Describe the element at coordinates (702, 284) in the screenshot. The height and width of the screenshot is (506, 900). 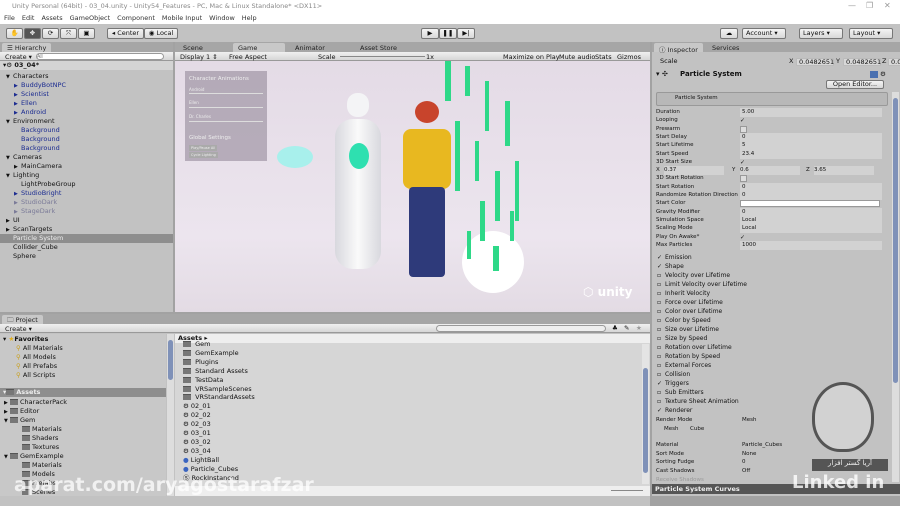
I see `module-limit-velocity-over-lifetime: ▫ Limit Velocity over Lifetime` at that location.